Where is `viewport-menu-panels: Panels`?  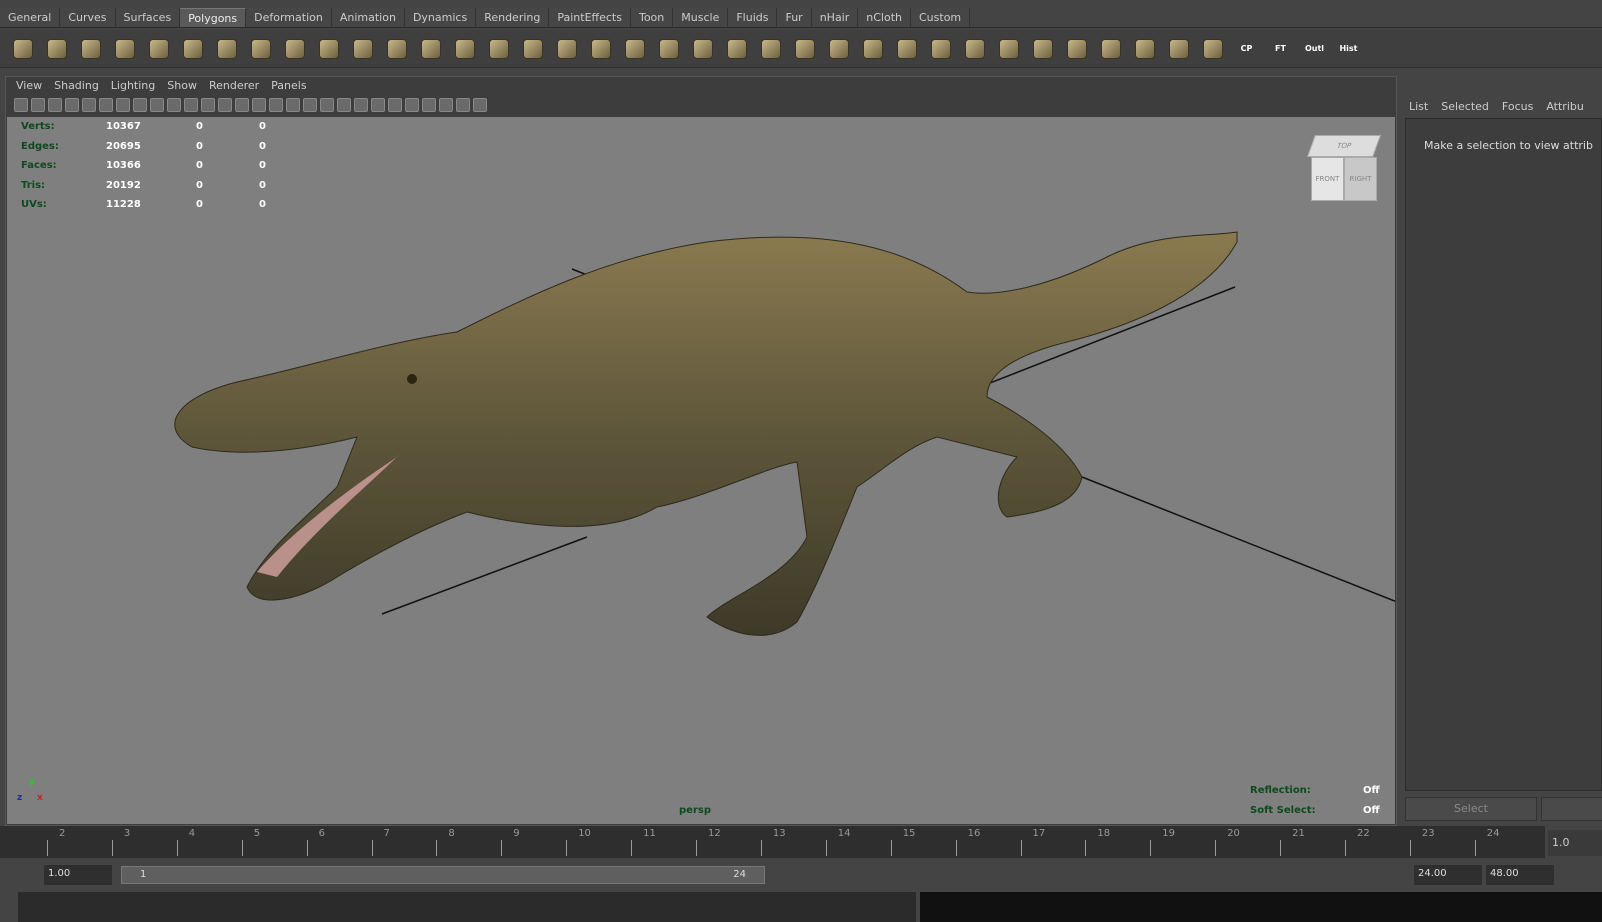 viewport-menu-panels: Panels is located at coordinates (288, 86).